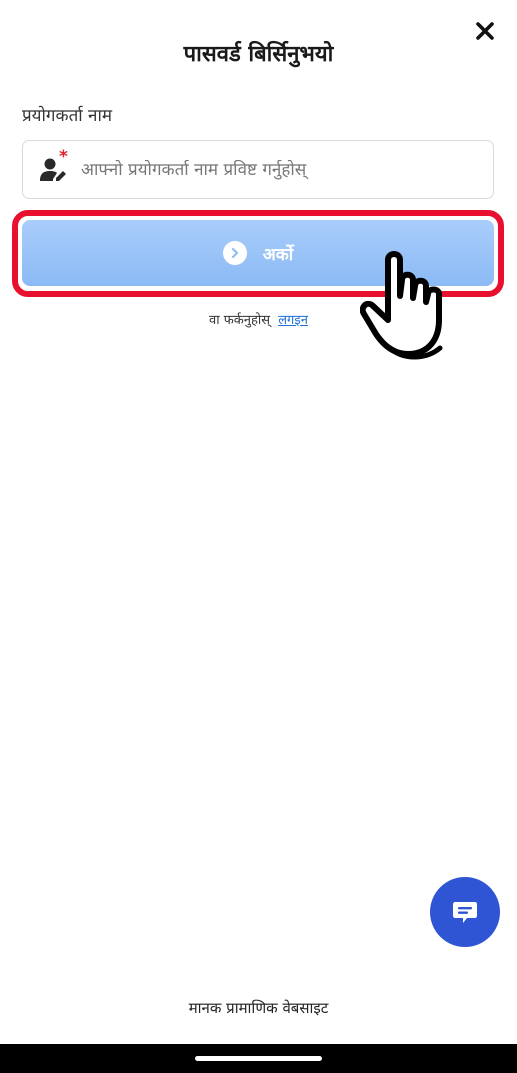  What do you see at coordinates (258, 1008) in the screenshot?
I see `standard-website-link: मानक प्रामाणिक वेबसाइट` at bounding box center [258, 1008].